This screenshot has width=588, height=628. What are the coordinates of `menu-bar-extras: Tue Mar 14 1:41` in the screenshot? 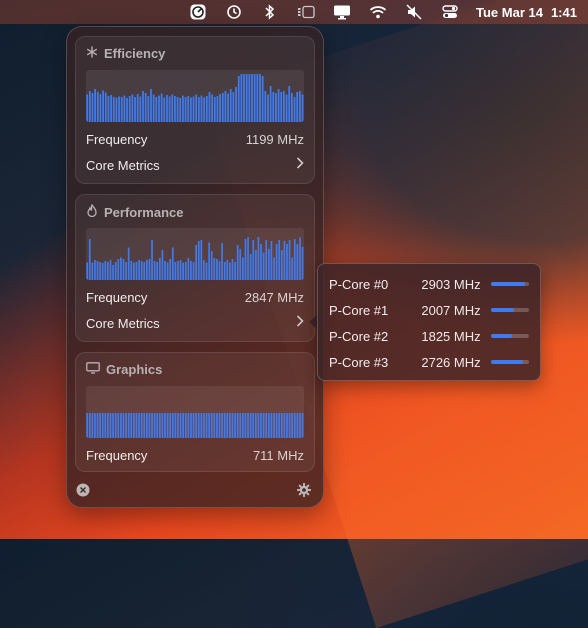 It's located at (378, 12).